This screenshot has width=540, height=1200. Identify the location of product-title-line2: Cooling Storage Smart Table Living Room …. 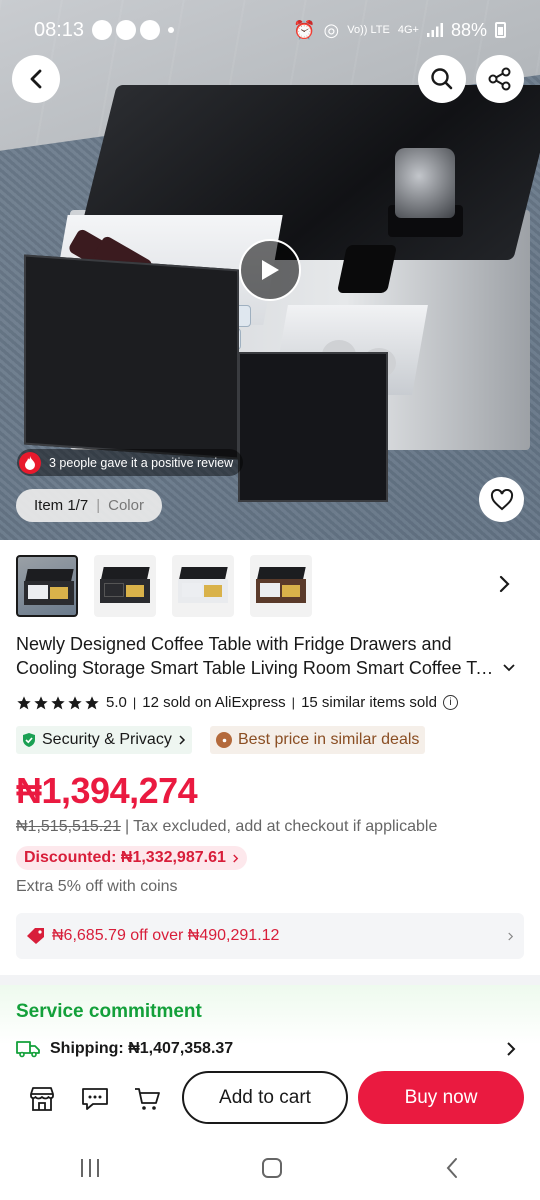
(258, 668).